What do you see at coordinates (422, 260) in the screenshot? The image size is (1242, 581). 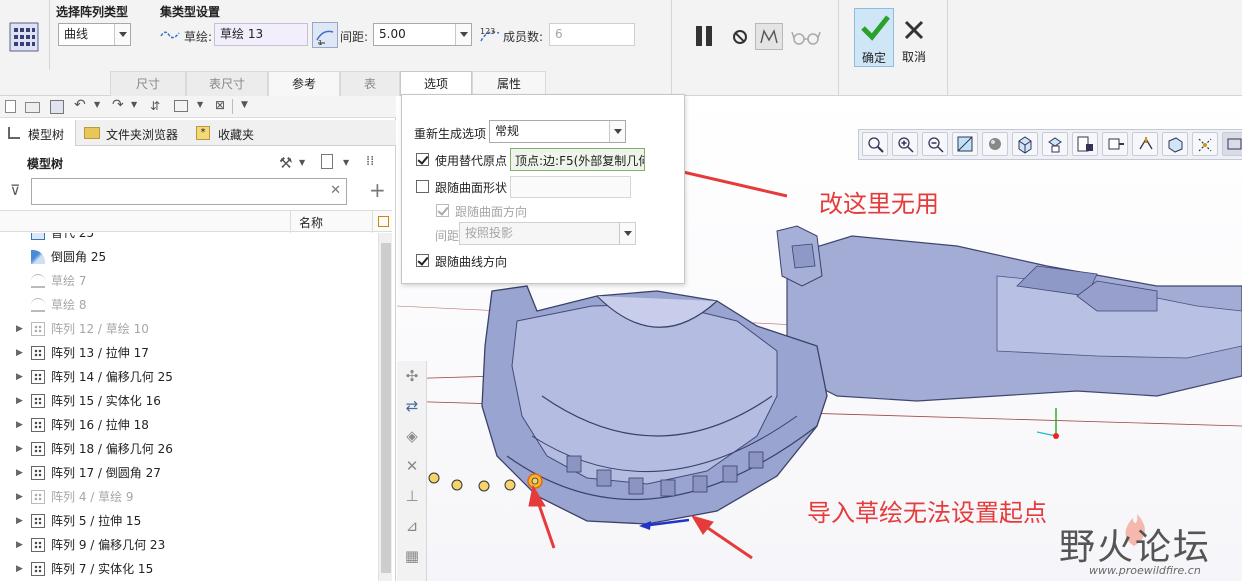 I see `follow-curve-dir-checkbox` at bounding box center [422, 260].